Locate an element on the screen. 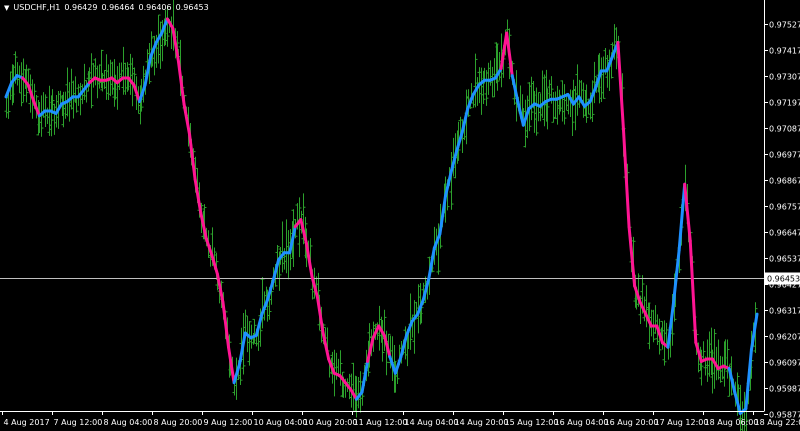  time-tick-label: 17 Aug 12:00 is located at coordinates (682, 422).